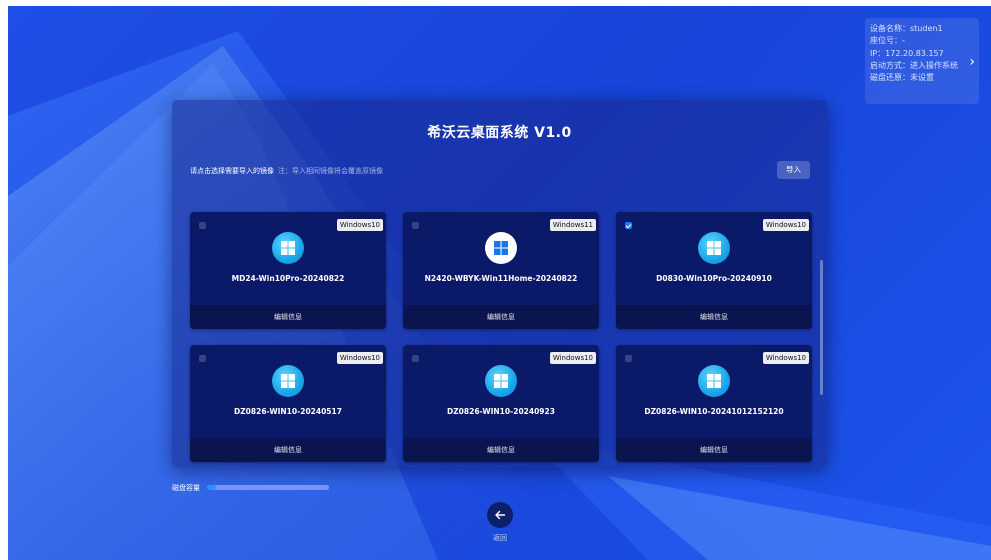  Describe the element at coordinates (501, 403) in the screenshot. I see `image-card: Windows10 DZ0826-WIN10-20240923 编辑信息` at that location.